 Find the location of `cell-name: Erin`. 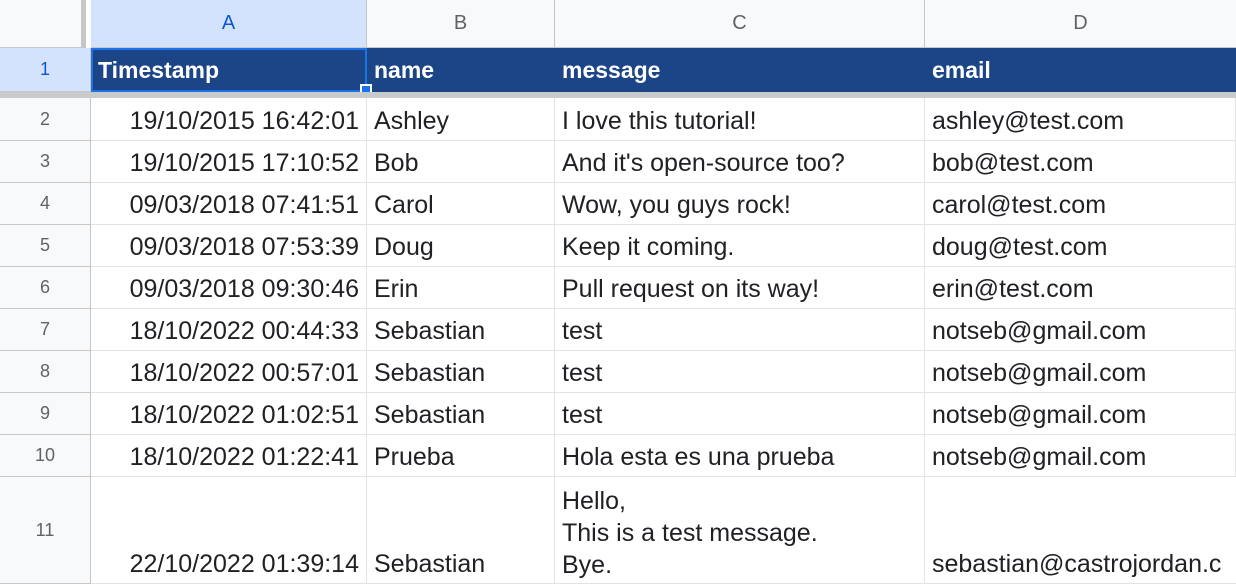

cell-name: Erin is located at coordinates (461, 288).